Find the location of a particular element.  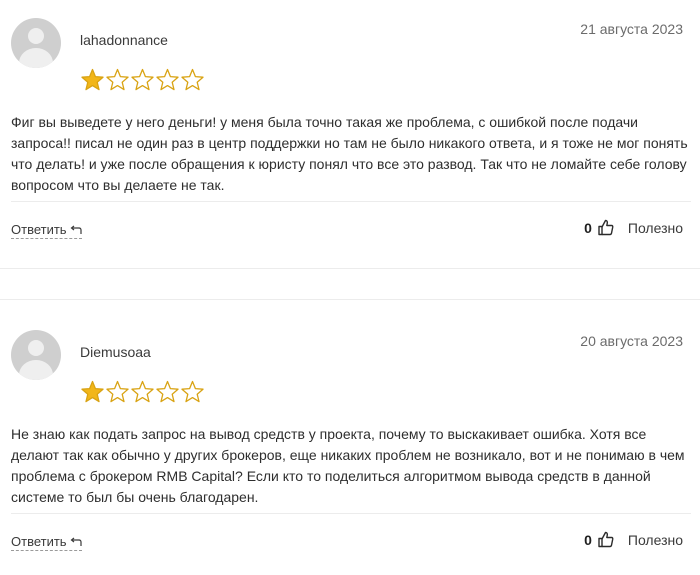

review-username: Diemusoaa is located at coordinates (115, 352).